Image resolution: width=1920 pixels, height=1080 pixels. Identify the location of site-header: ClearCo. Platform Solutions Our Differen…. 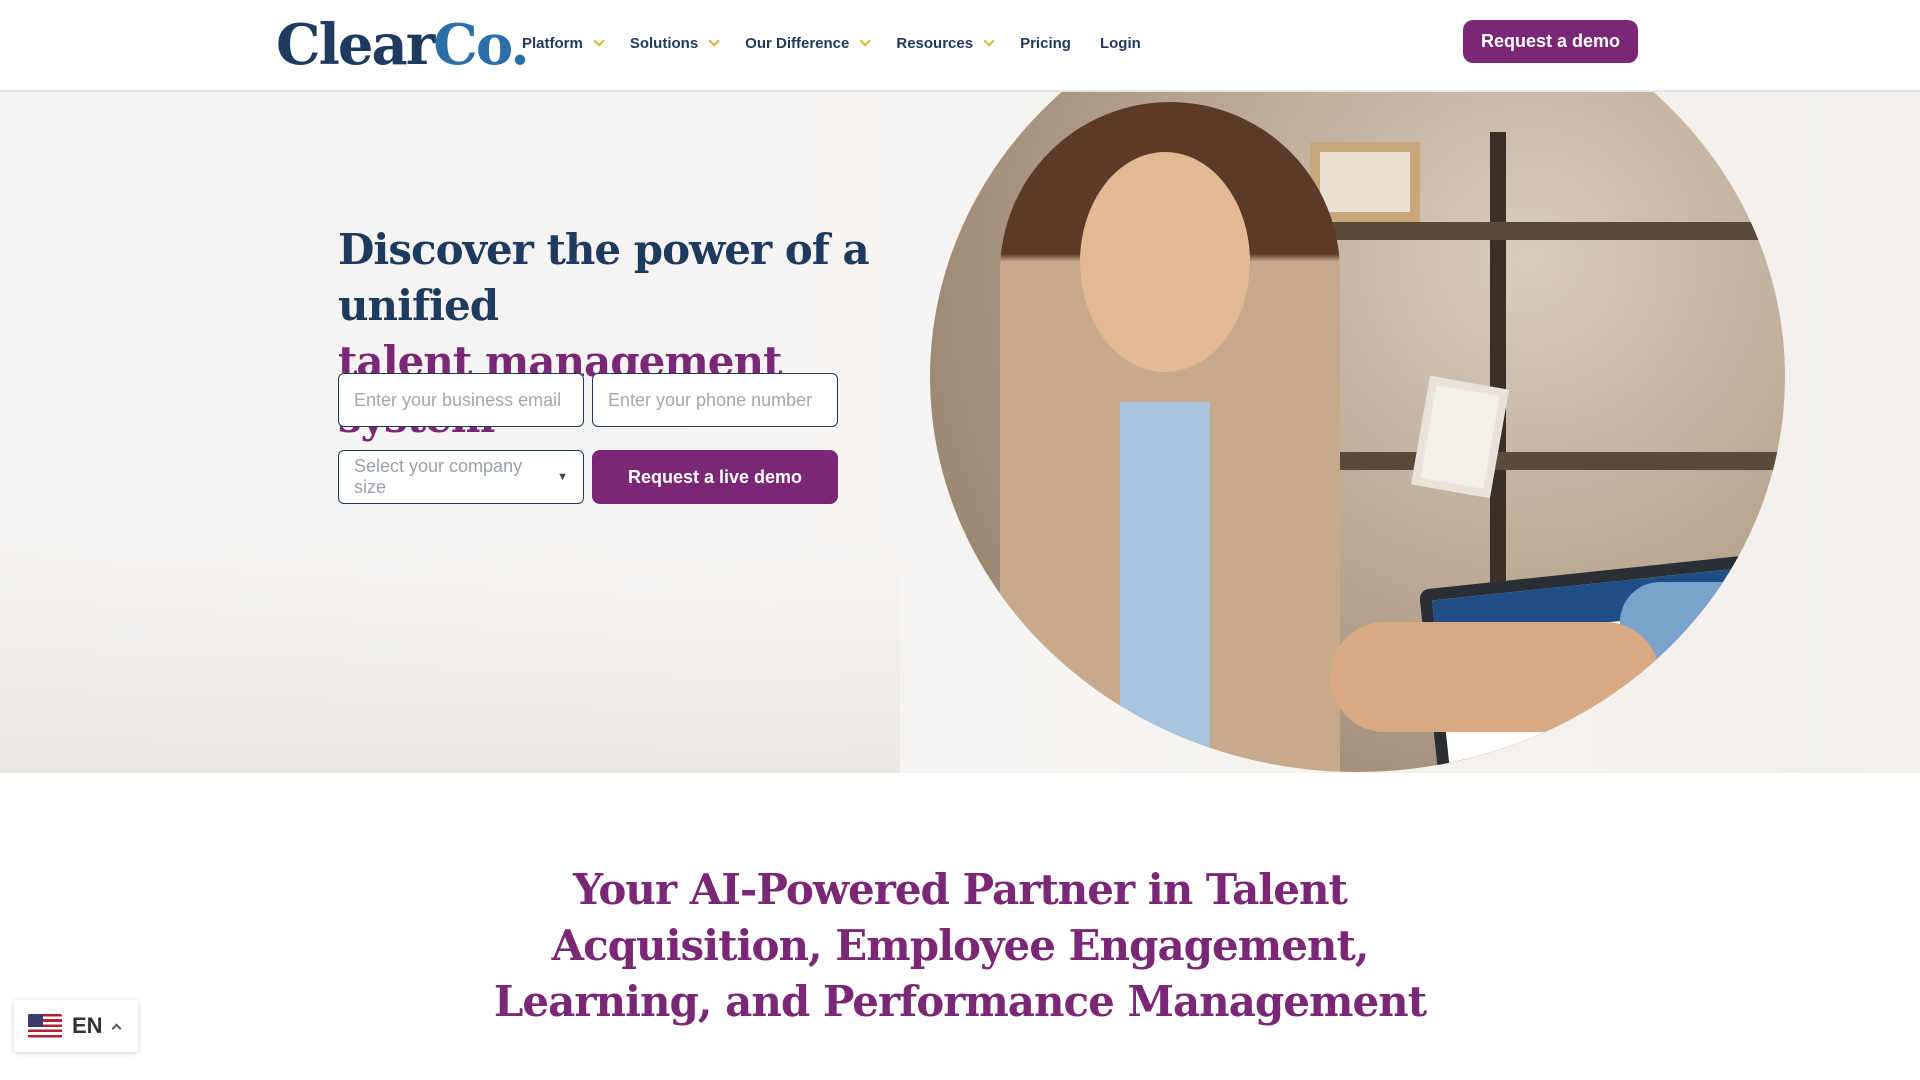
(960, 46).